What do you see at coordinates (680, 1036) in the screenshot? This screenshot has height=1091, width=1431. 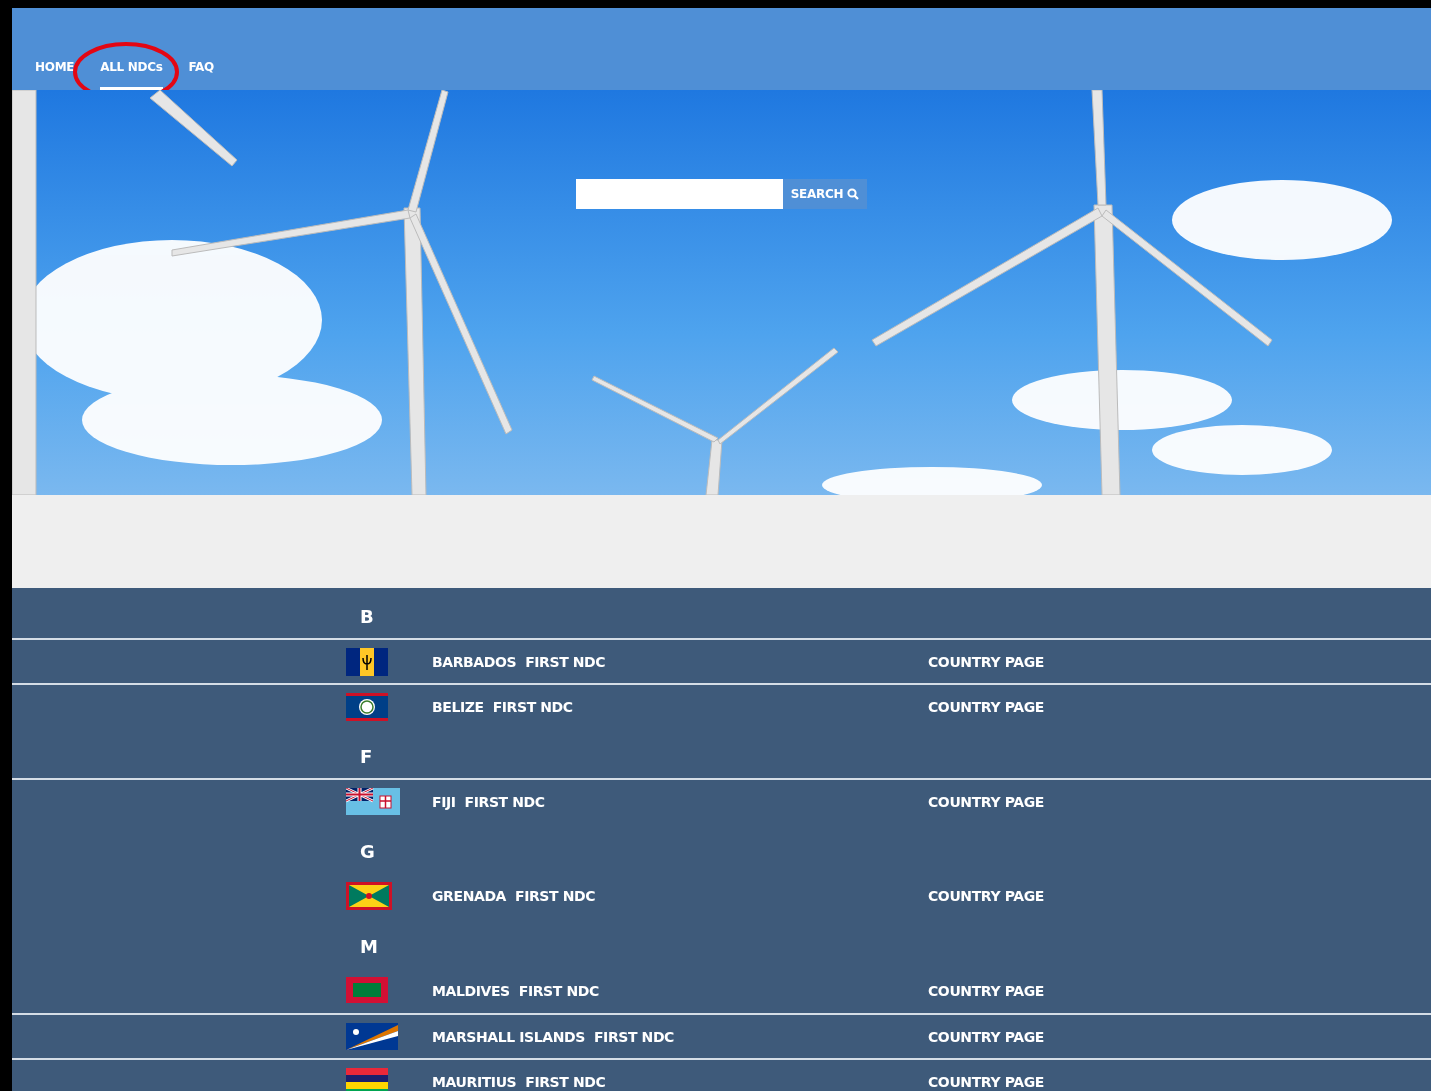 I see `ndc-link: MARSHALL ISLANDS FIRST NDC` at bounding box center [680, 1036].